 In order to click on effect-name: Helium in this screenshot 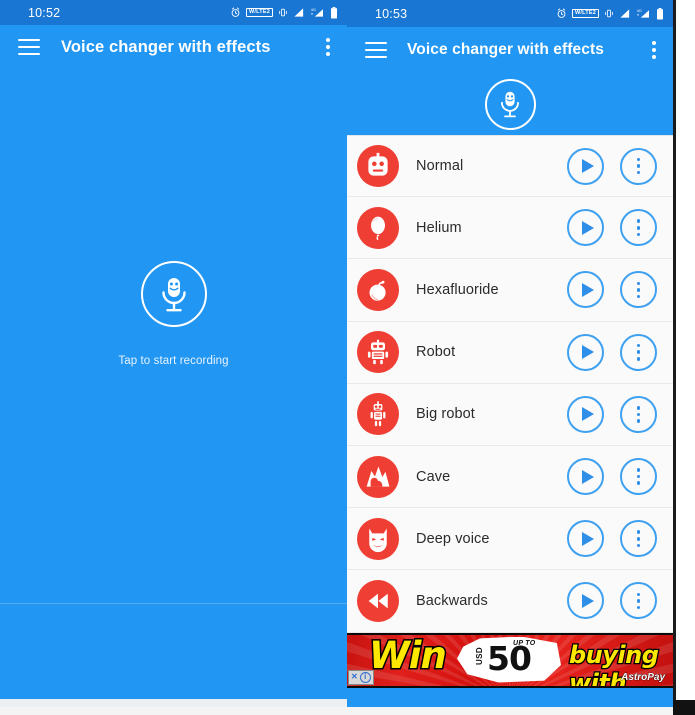, I will do `click(439, 227)`.